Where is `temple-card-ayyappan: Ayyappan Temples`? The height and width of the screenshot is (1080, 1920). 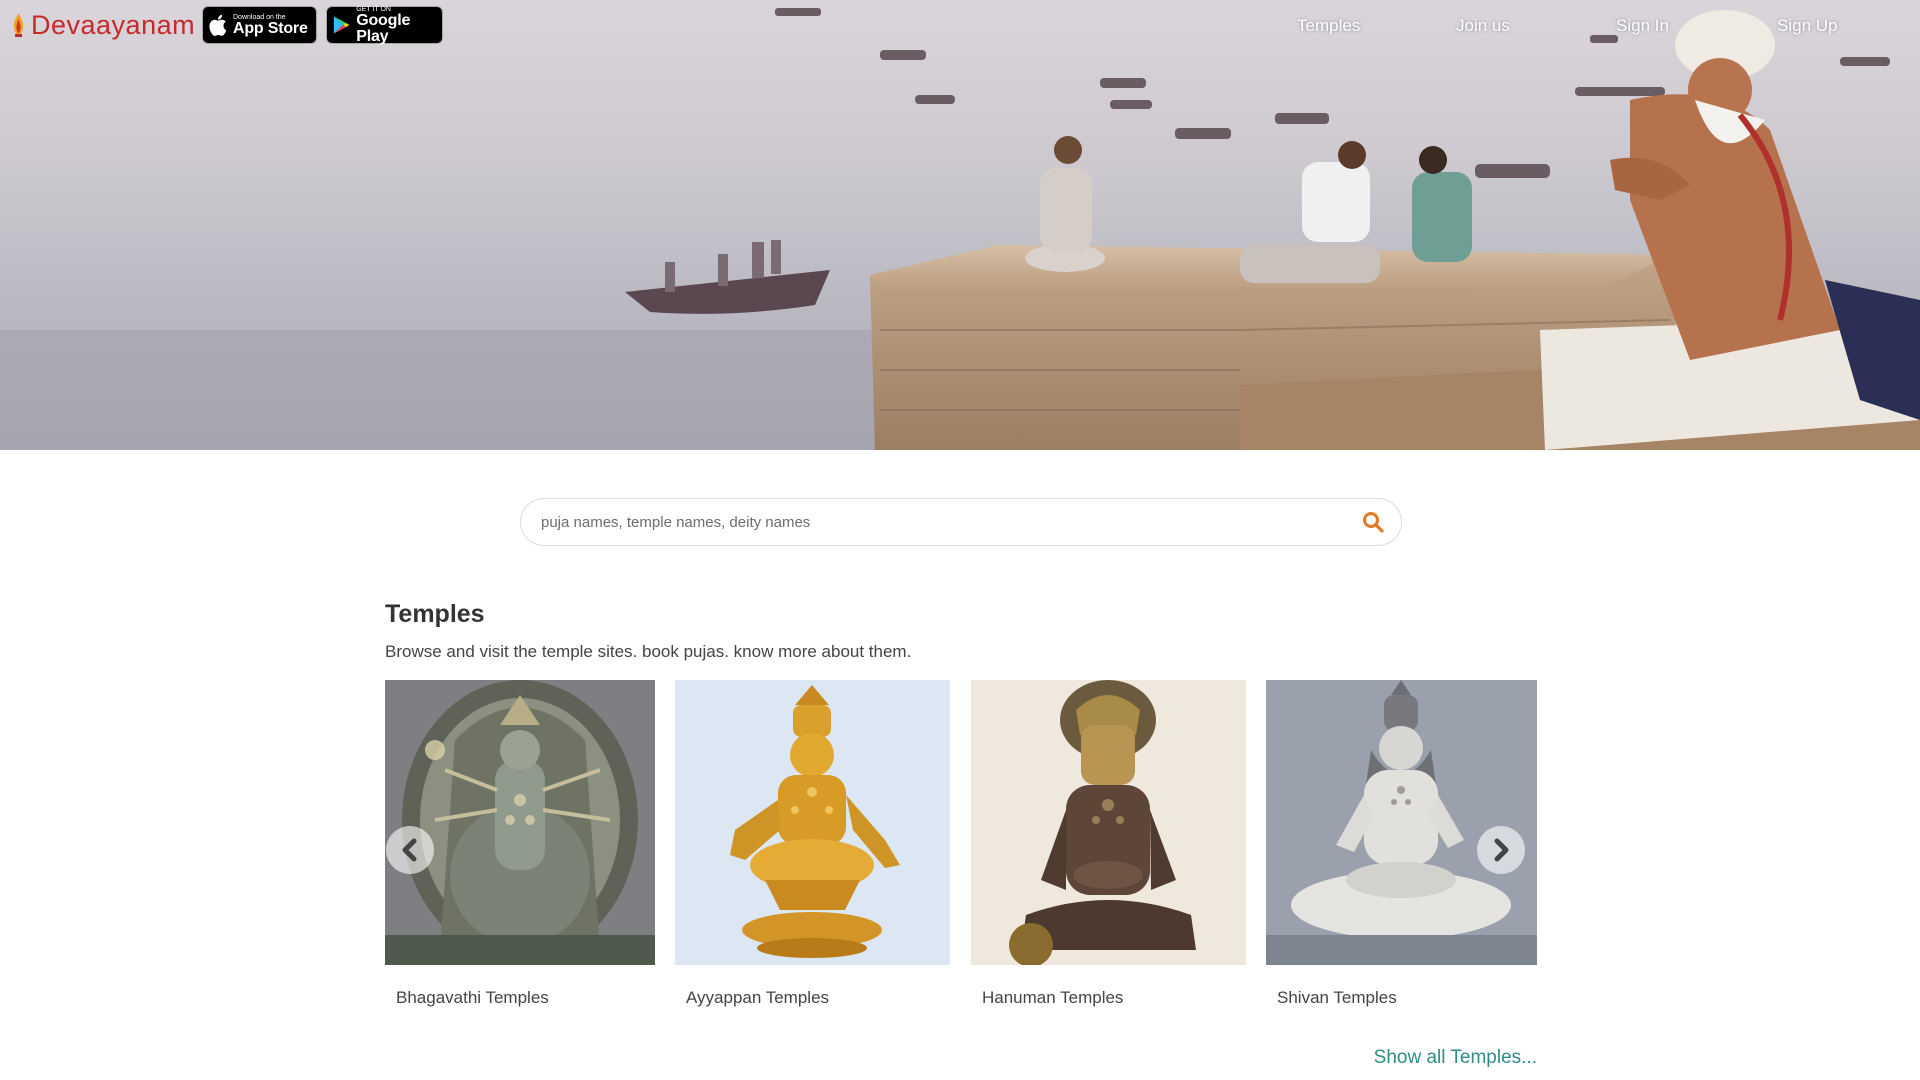 temple-card-ayyappan: Ayyappan Temples is located at coordinates (812, 850).